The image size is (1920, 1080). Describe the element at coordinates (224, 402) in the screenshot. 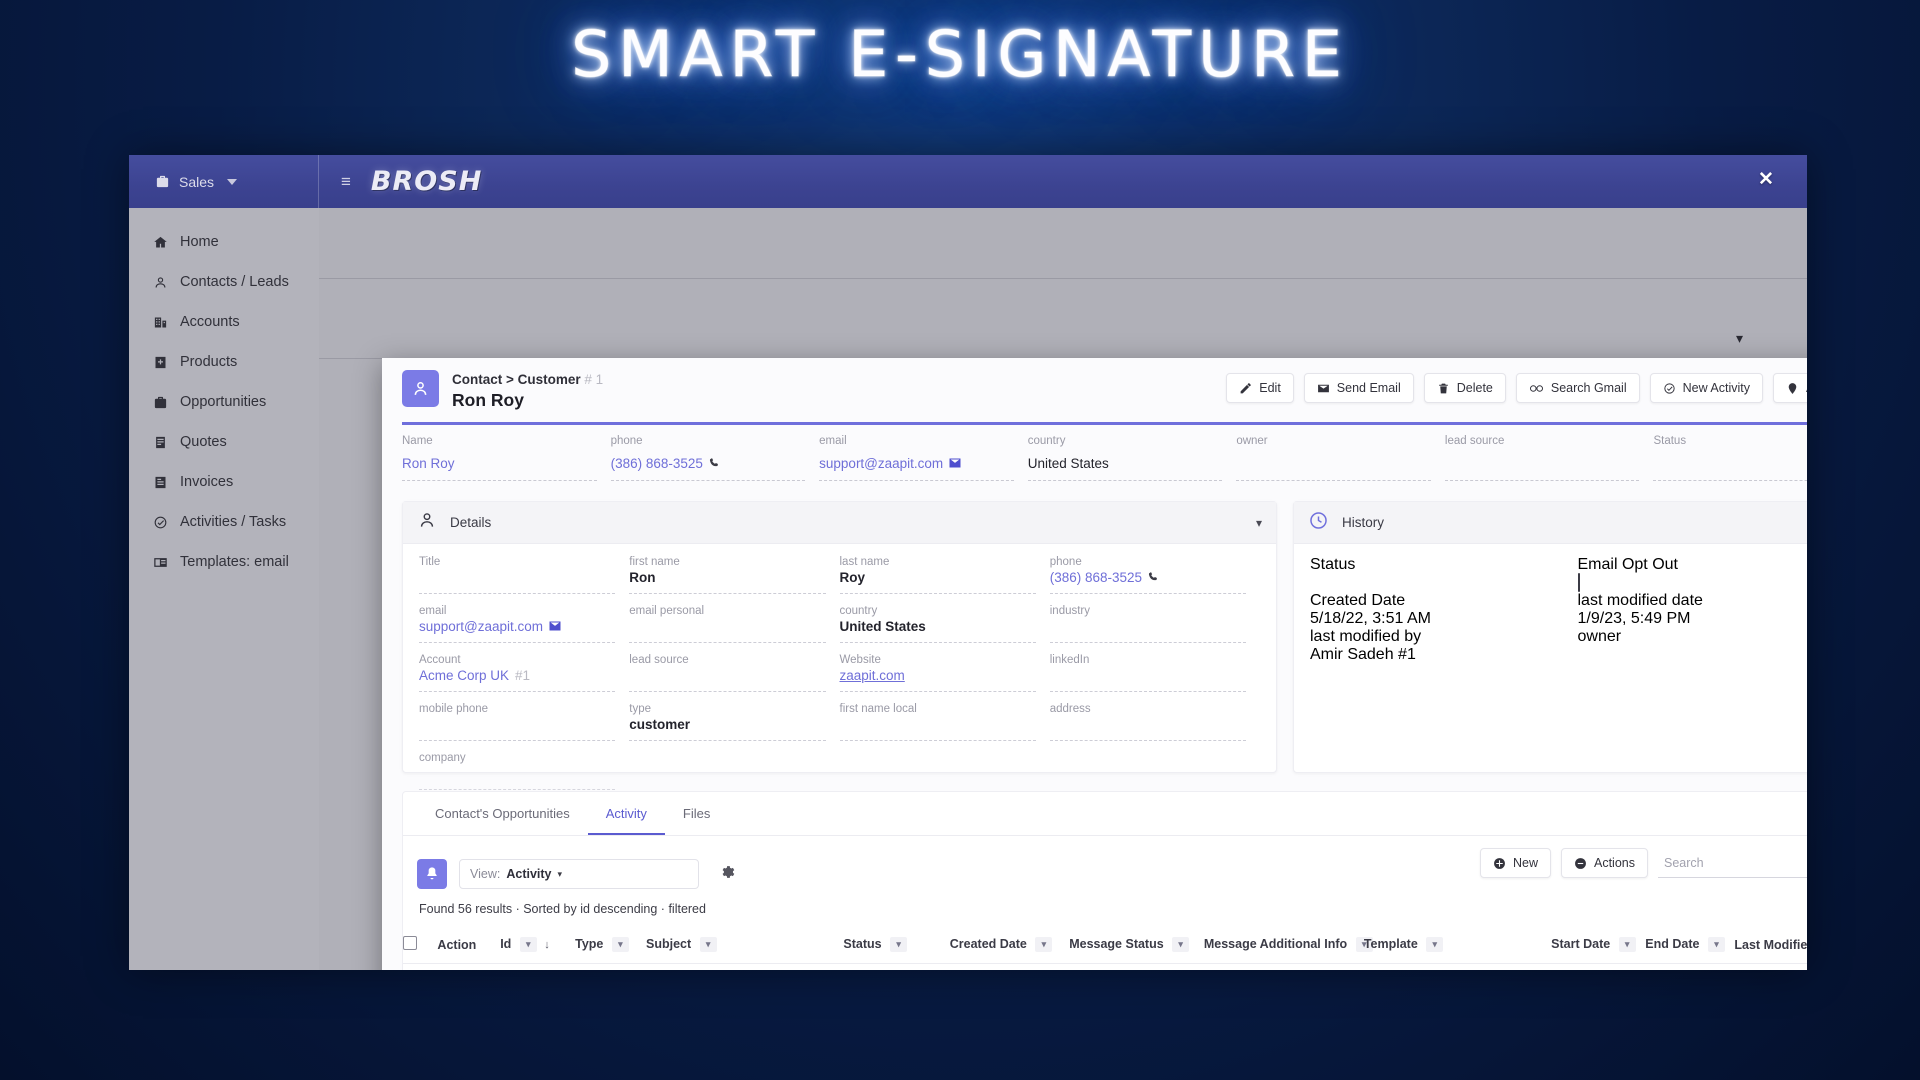

I see `sidebar-item-opportunities: Opportunities` at that location.